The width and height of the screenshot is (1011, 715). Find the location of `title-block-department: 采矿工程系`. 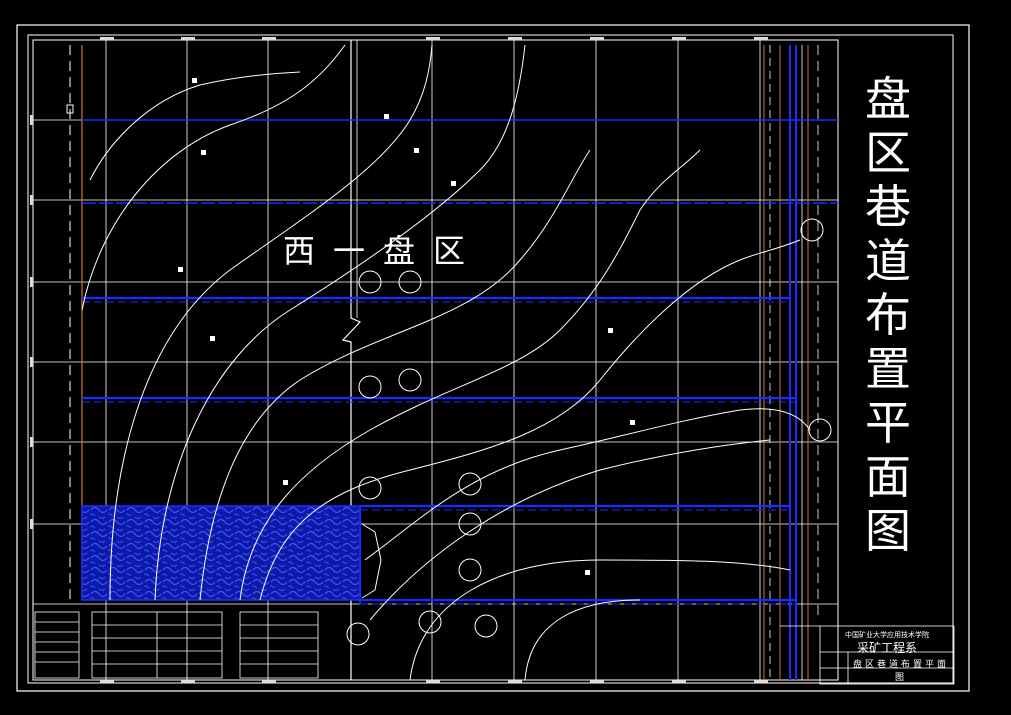

title-block-department: 采矿工程系 is located at coordinates (886, 648).